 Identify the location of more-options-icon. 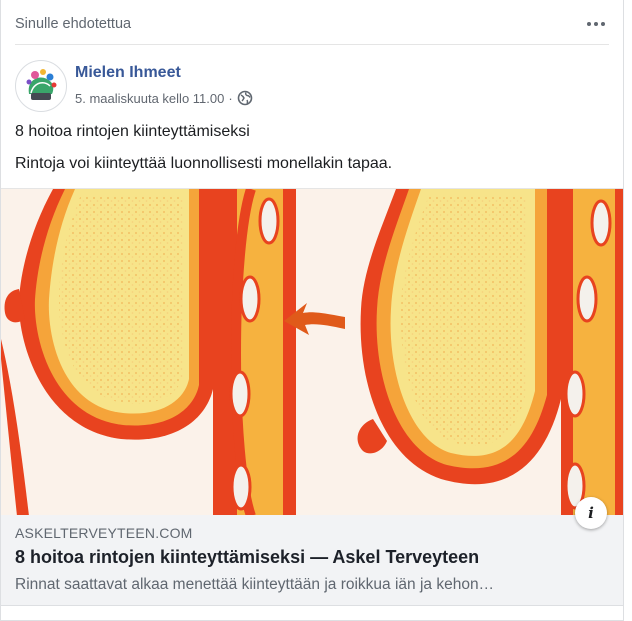
(596, 24).